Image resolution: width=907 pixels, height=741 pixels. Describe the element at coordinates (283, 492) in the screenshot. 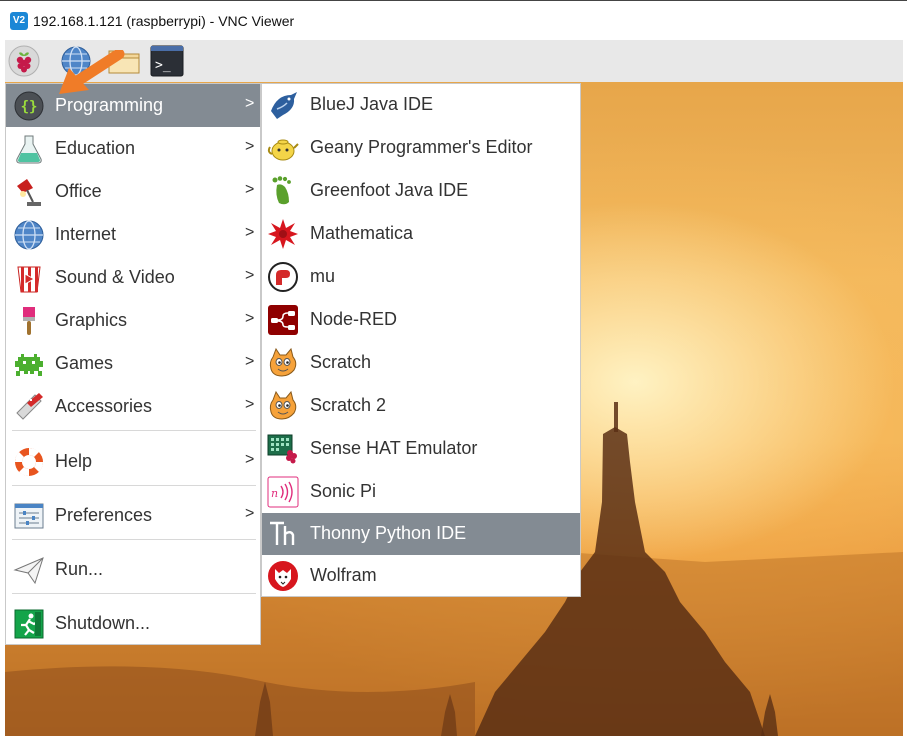

I see `sonic-pi-icon: n` at that location.